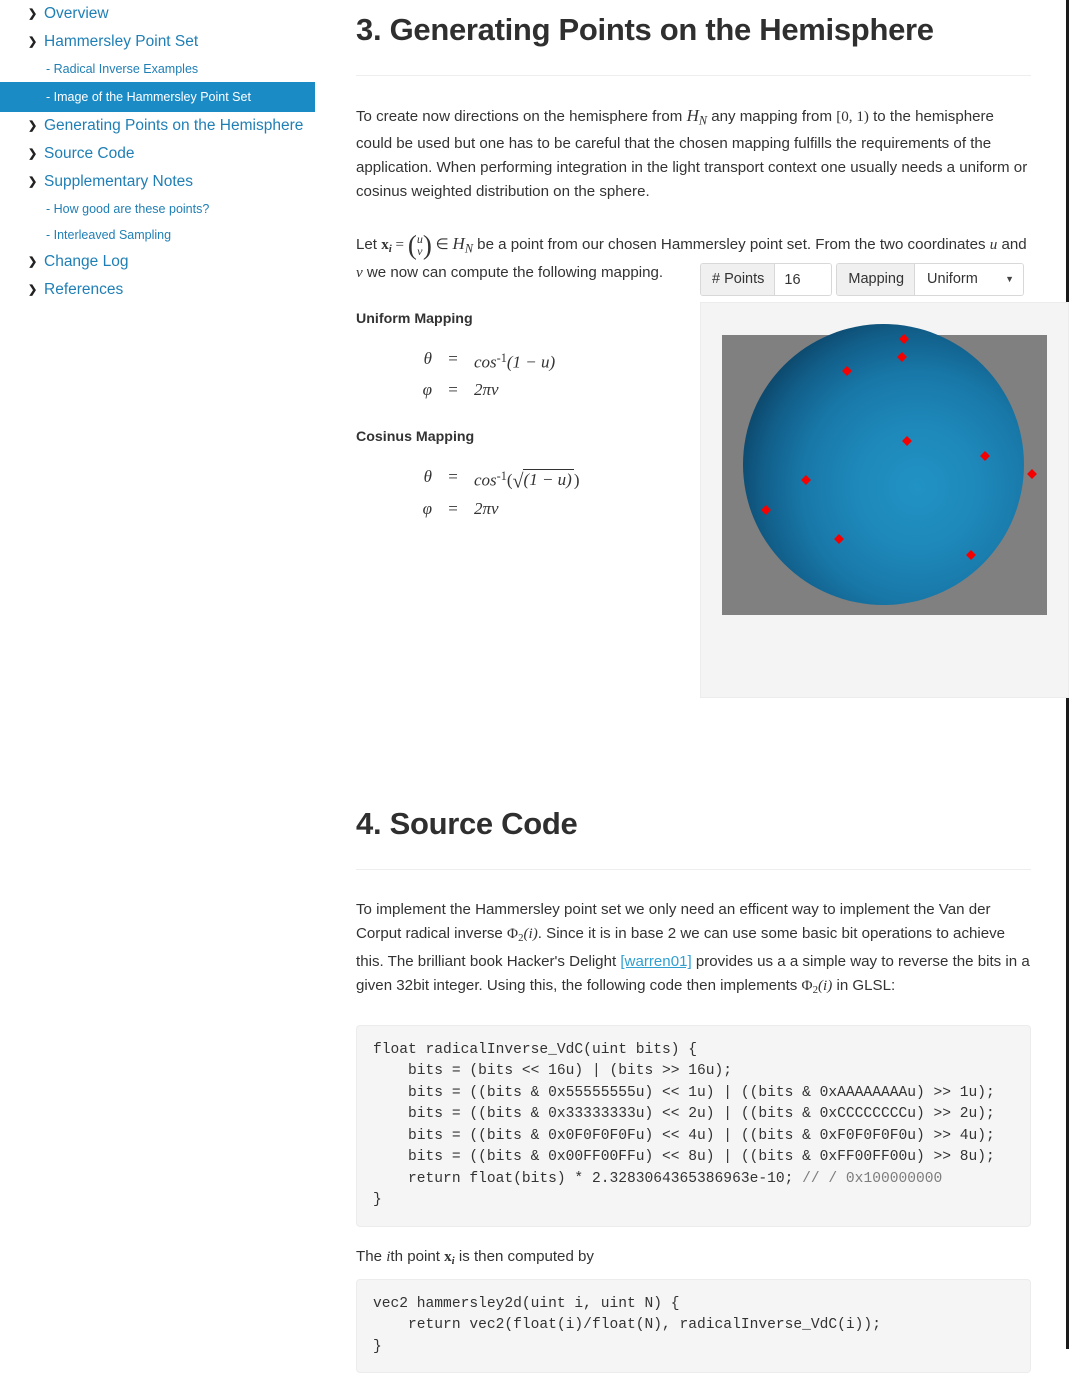  I want to click on sidebar-item-interleaved-sampling: - Interleaved Sampling, so click(170, 235).